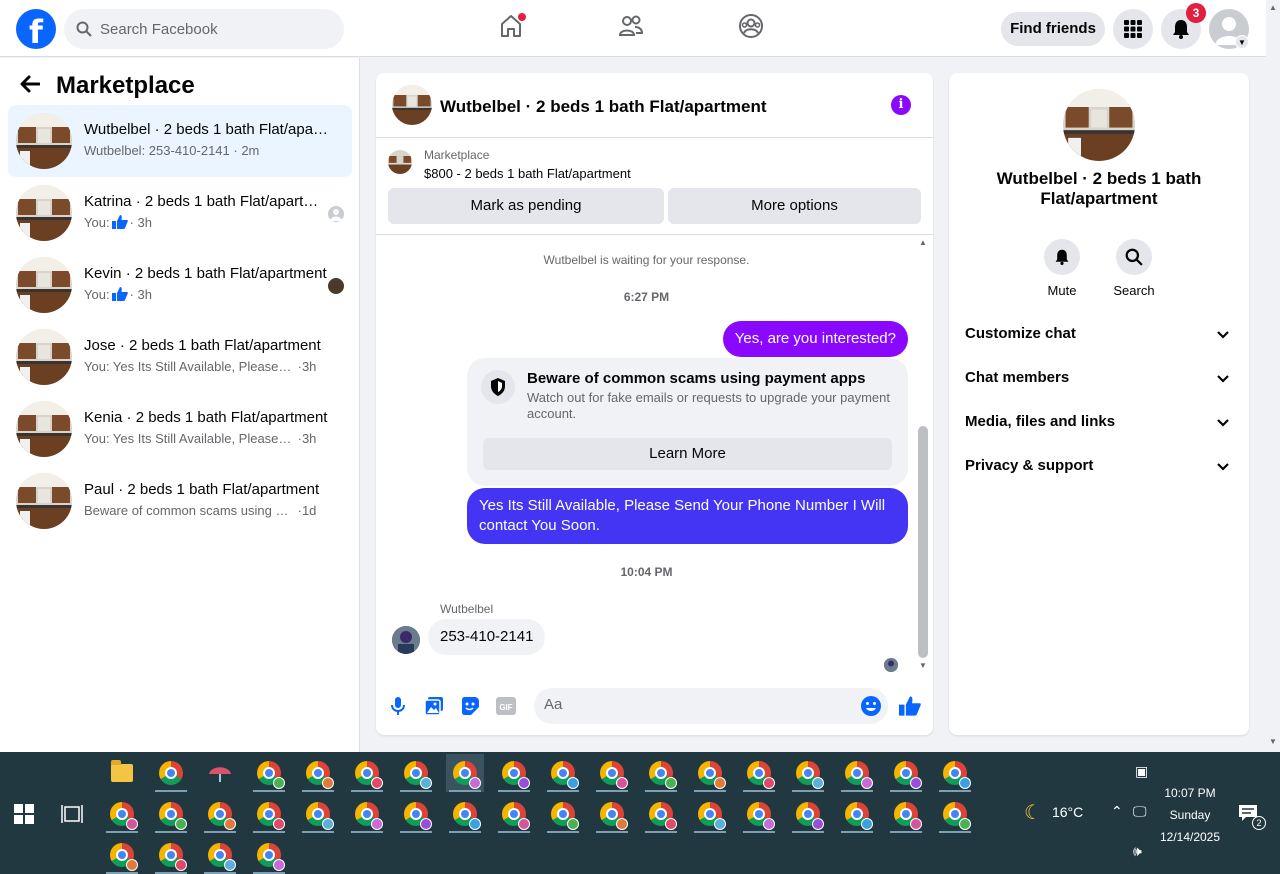 The width and height of the screenshot is (1280, 874). I want to click on network-icon: 🖵, so click(1140, 812).